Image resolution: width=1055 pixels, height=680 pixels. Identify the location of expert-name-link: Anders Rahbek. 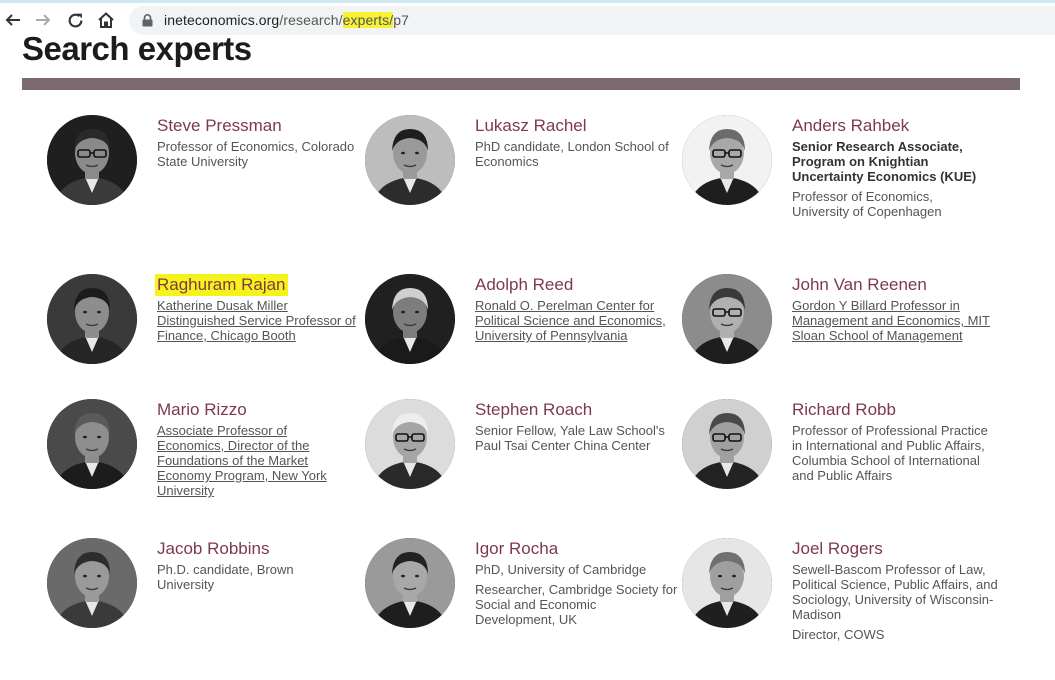
(850, 126).